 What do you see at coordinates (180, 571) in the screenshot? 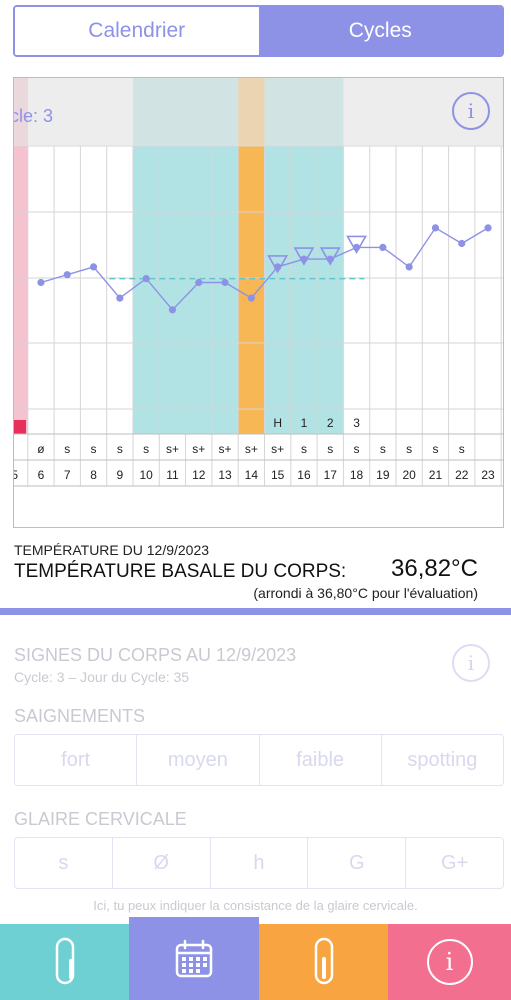
I see `temperature-label: TEMPÉRATURE BASALE DU CORPS:` at bounding box center [180, 571].